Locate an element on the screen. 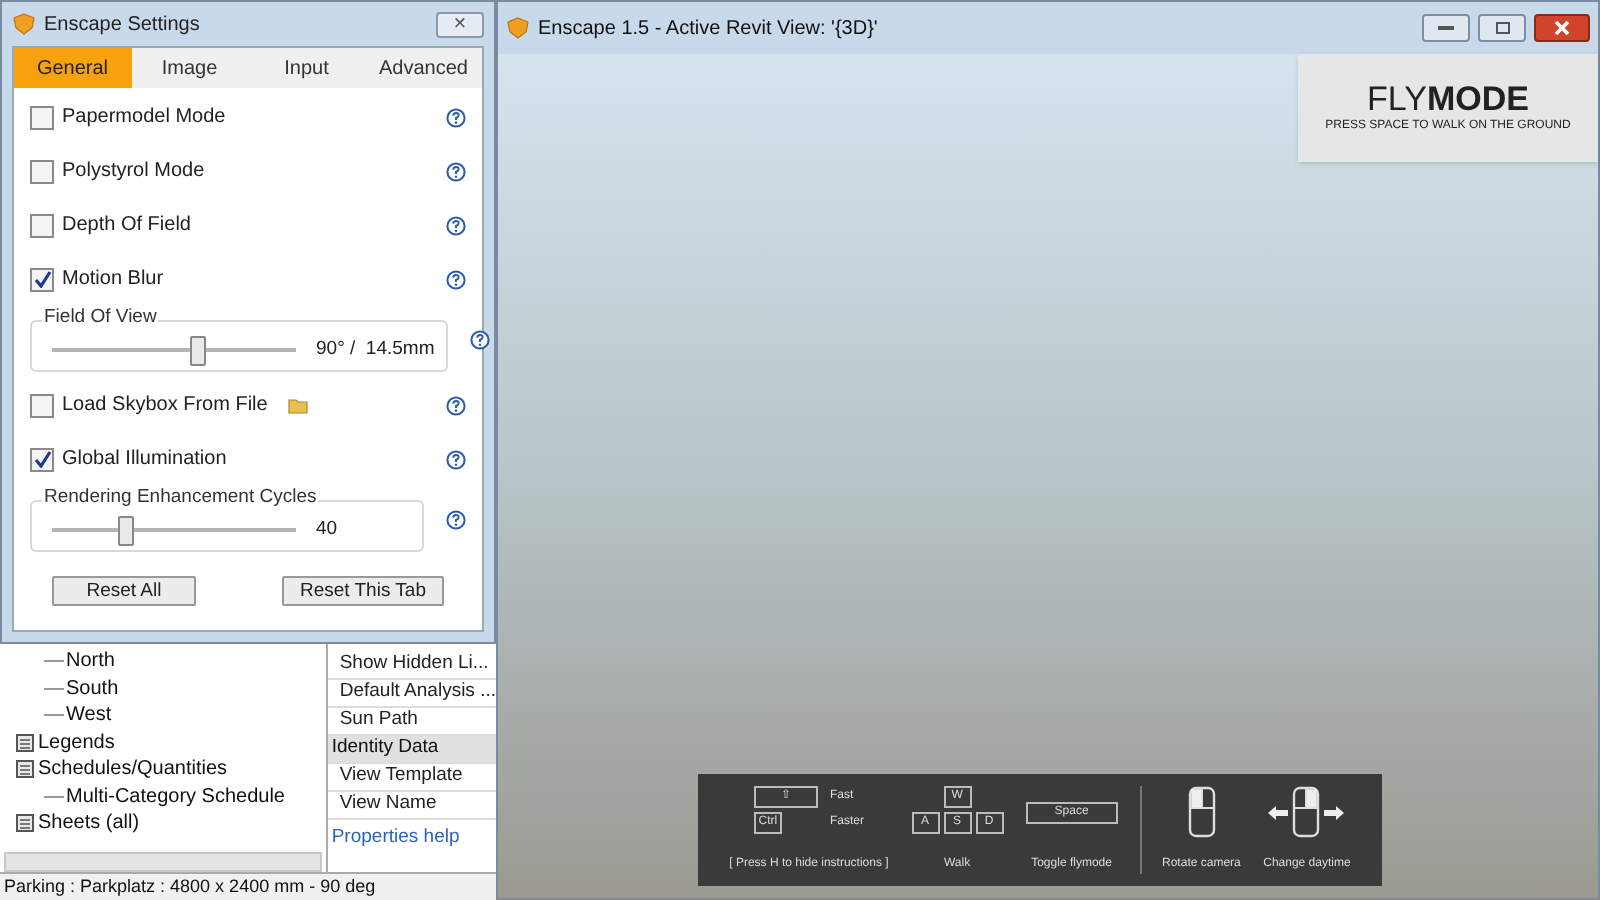 Image resolution: width=1600 pixels, height=900 pixels. close-button is located at coordinates (1562, 28).